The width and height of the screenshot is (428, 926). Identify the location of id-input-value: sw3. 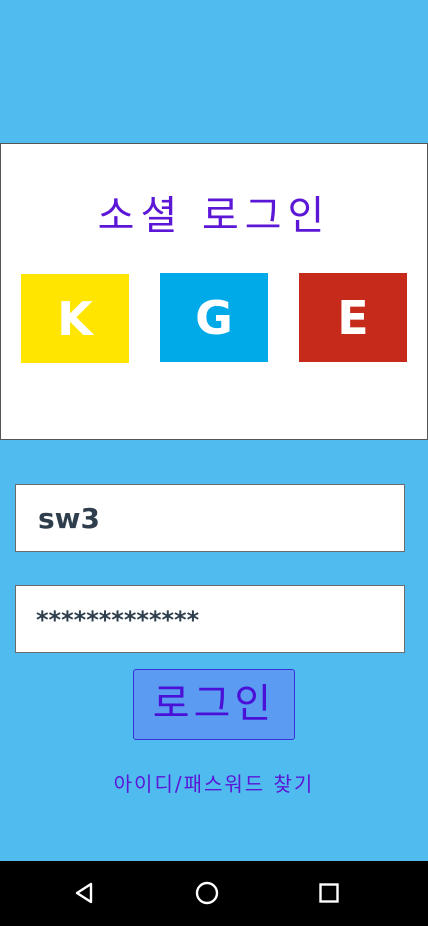
(69, 518).